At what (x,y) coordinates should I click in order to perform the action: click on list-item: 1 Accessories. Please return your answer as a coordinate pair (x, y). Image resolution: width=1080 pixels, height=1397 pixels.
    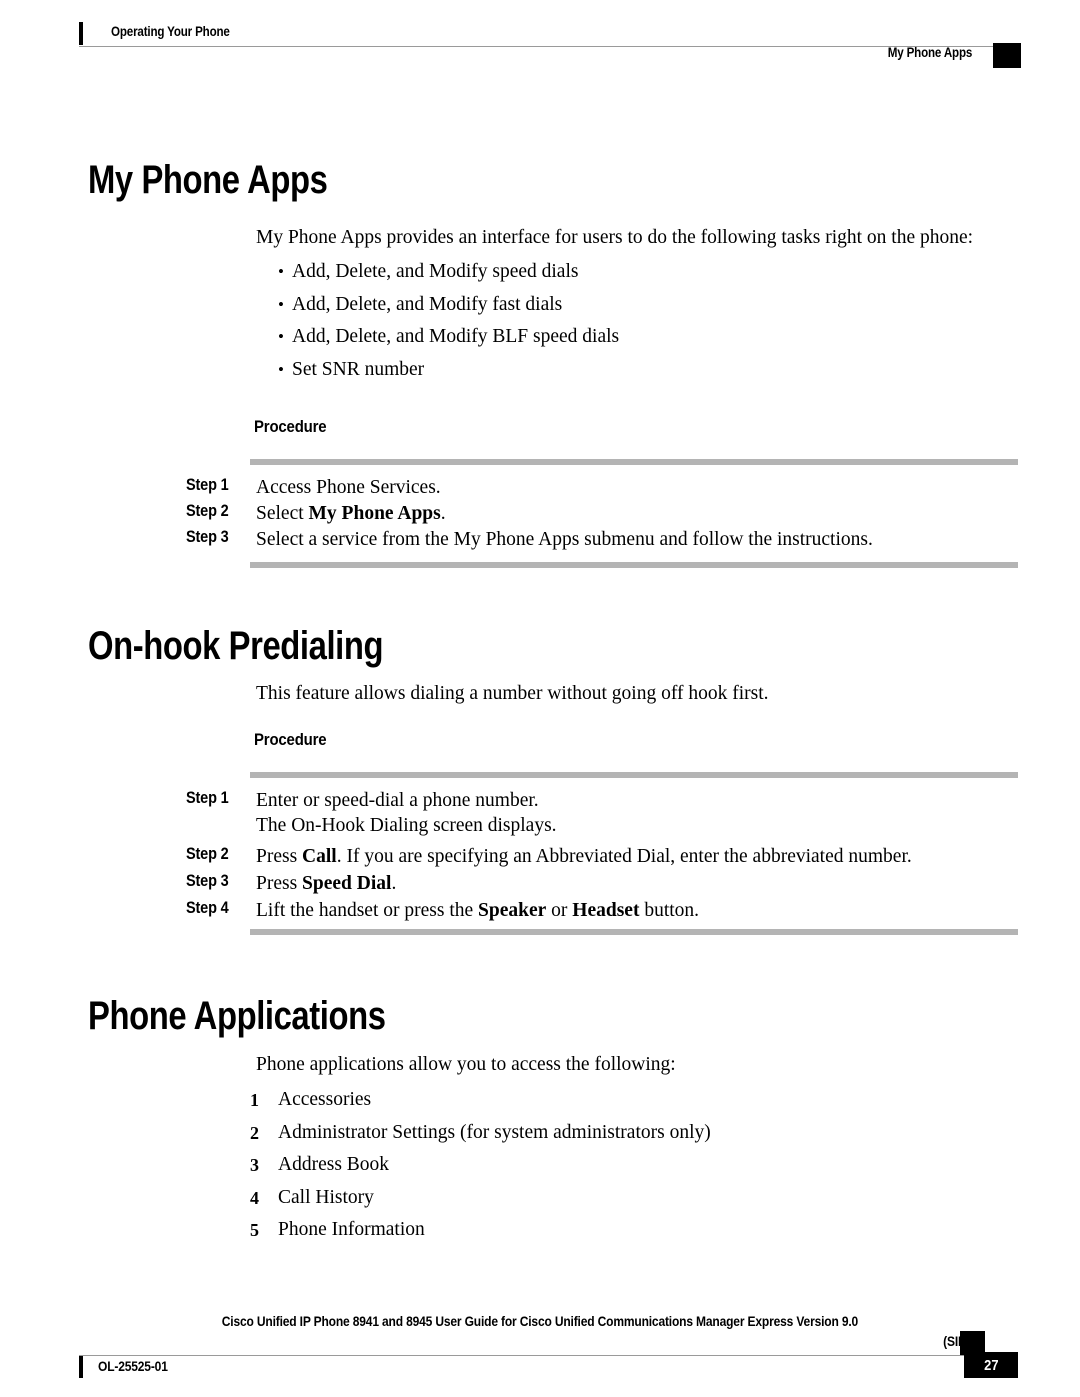
    Looking at the image, I should click on (480, 1100).